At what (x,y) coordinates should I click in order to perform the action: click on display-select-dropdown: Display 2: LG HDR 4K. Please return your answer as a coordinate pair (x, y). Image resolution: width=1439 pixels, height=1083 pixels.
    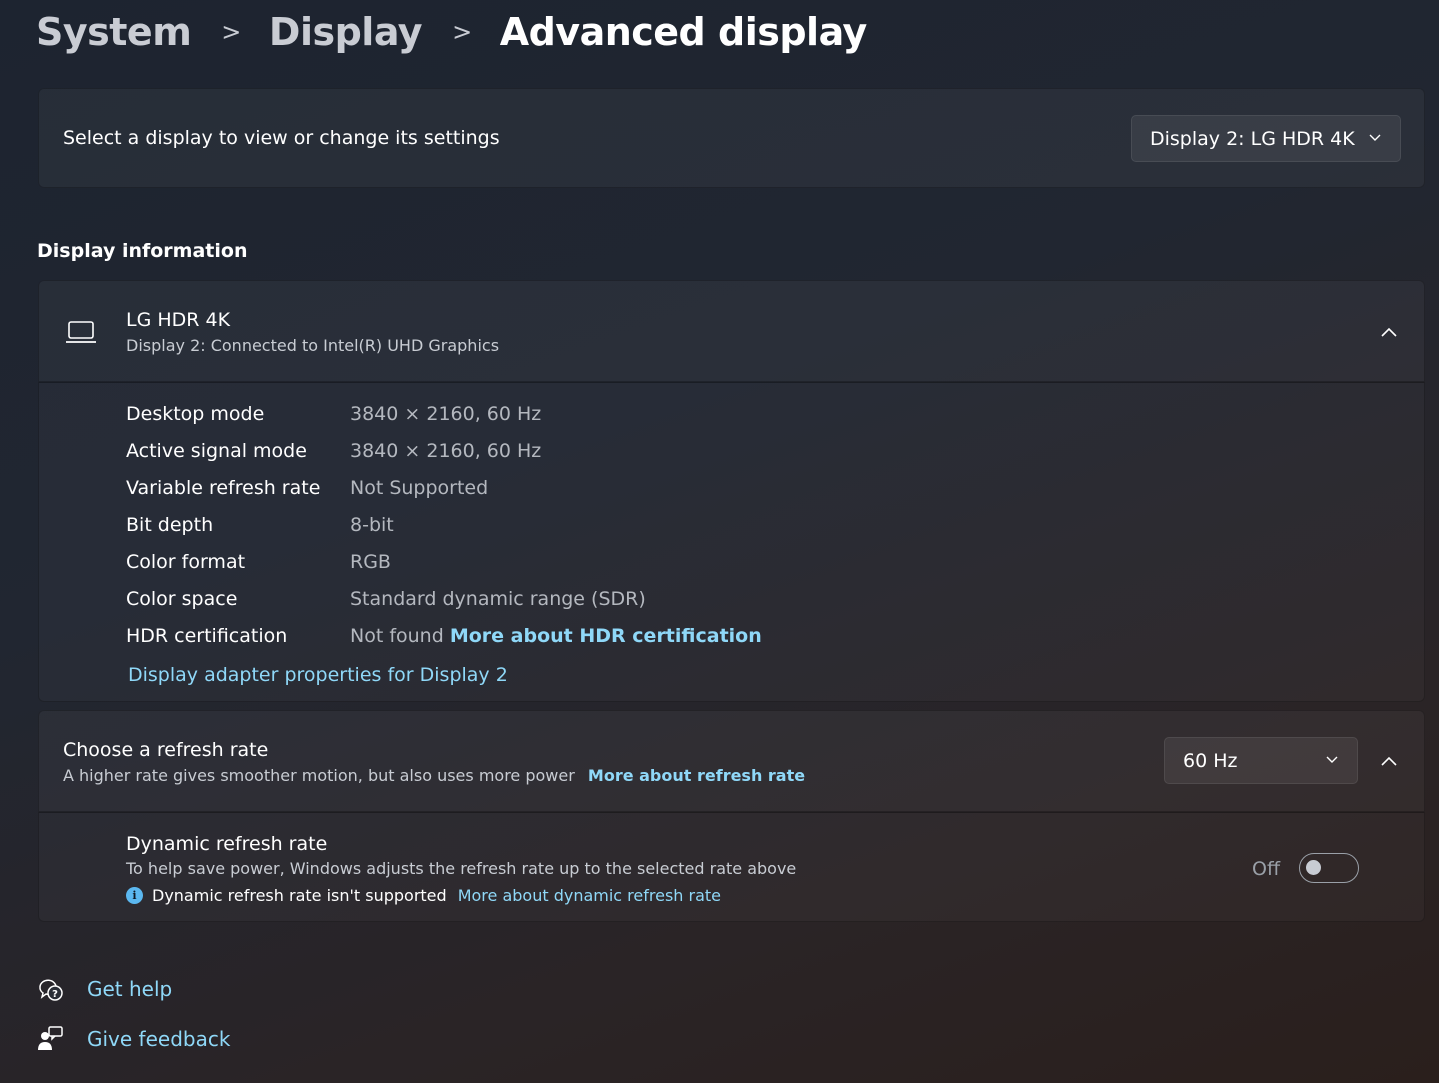
    Looking at the image, I should click on (1266, 138).